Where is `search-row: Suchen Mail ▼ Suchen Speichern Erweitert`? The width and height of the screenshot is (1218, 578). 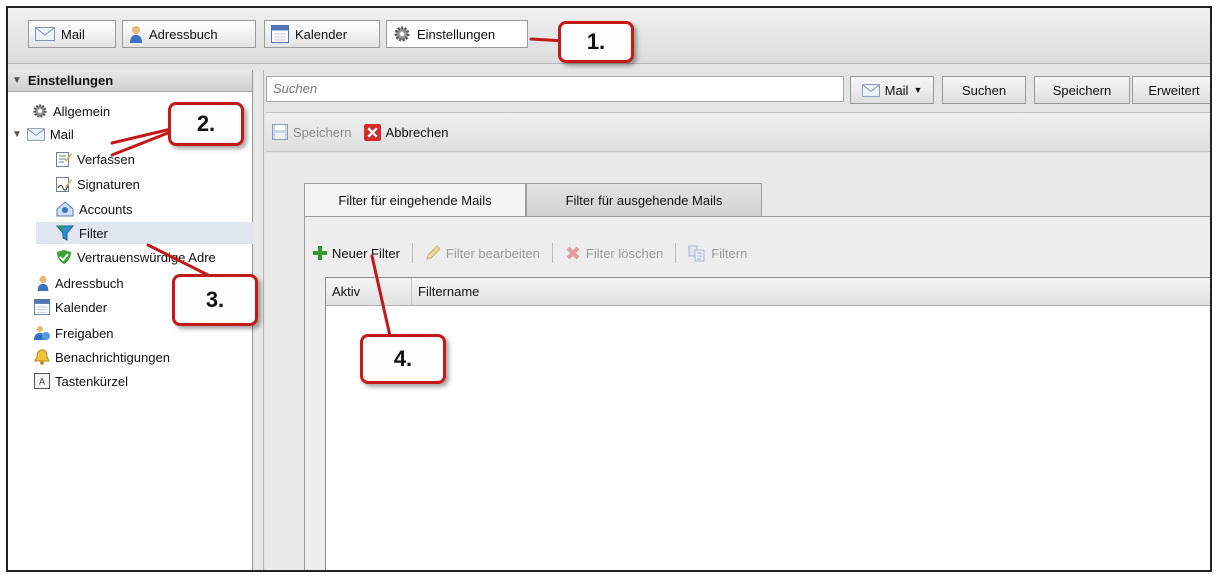 search-row: Suchen Mail ▼ Suchen Speichern Erweitert is located at coordinates (738, 90).